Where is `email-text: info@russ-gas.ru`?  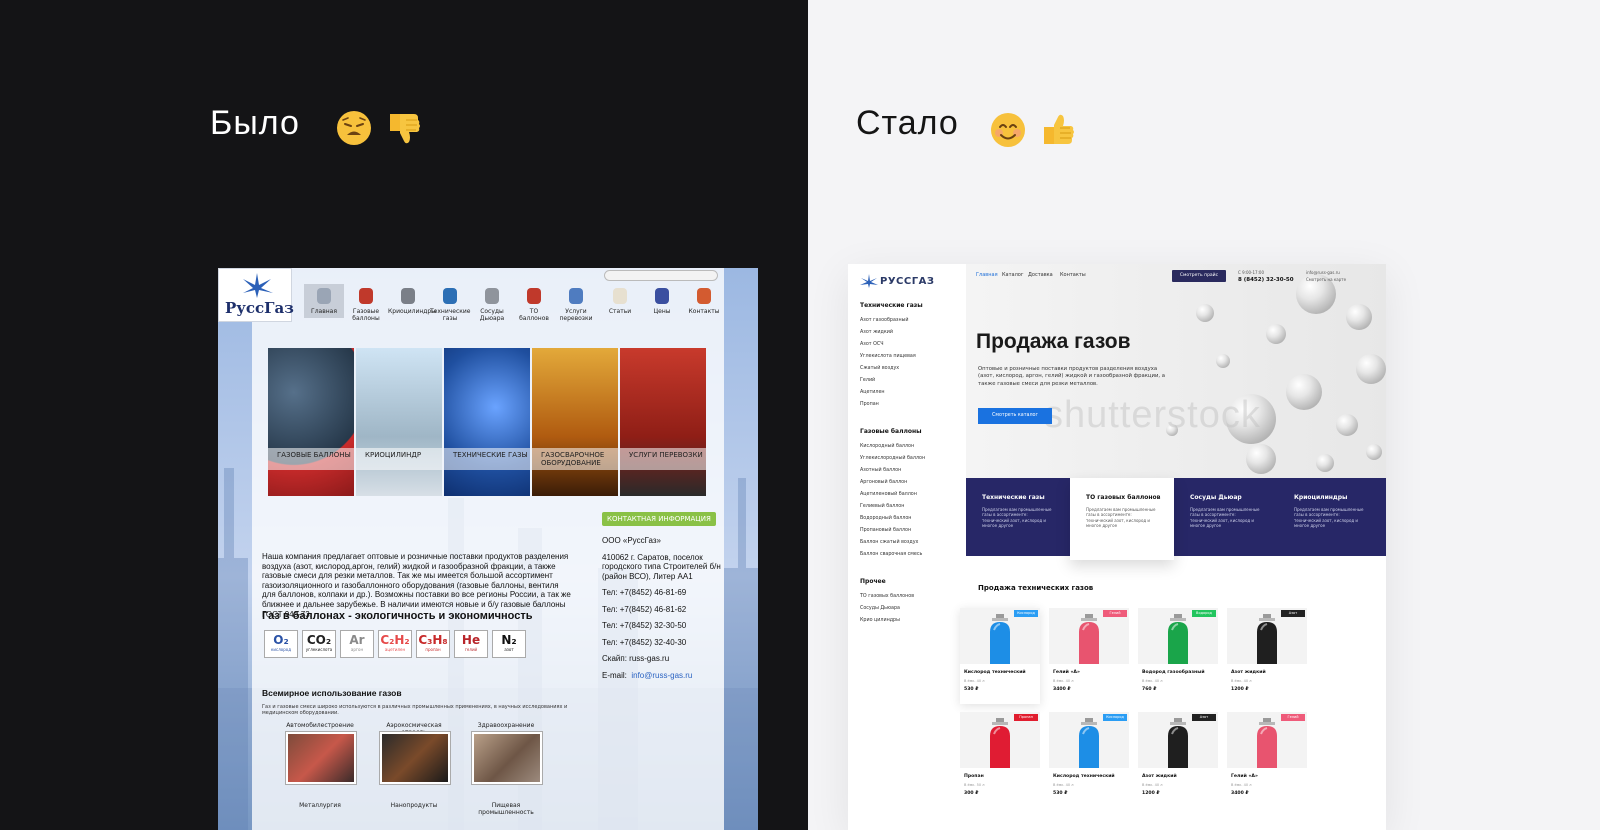
email-text: info@russ-gas.ru is located at coordinates (1323, 272).